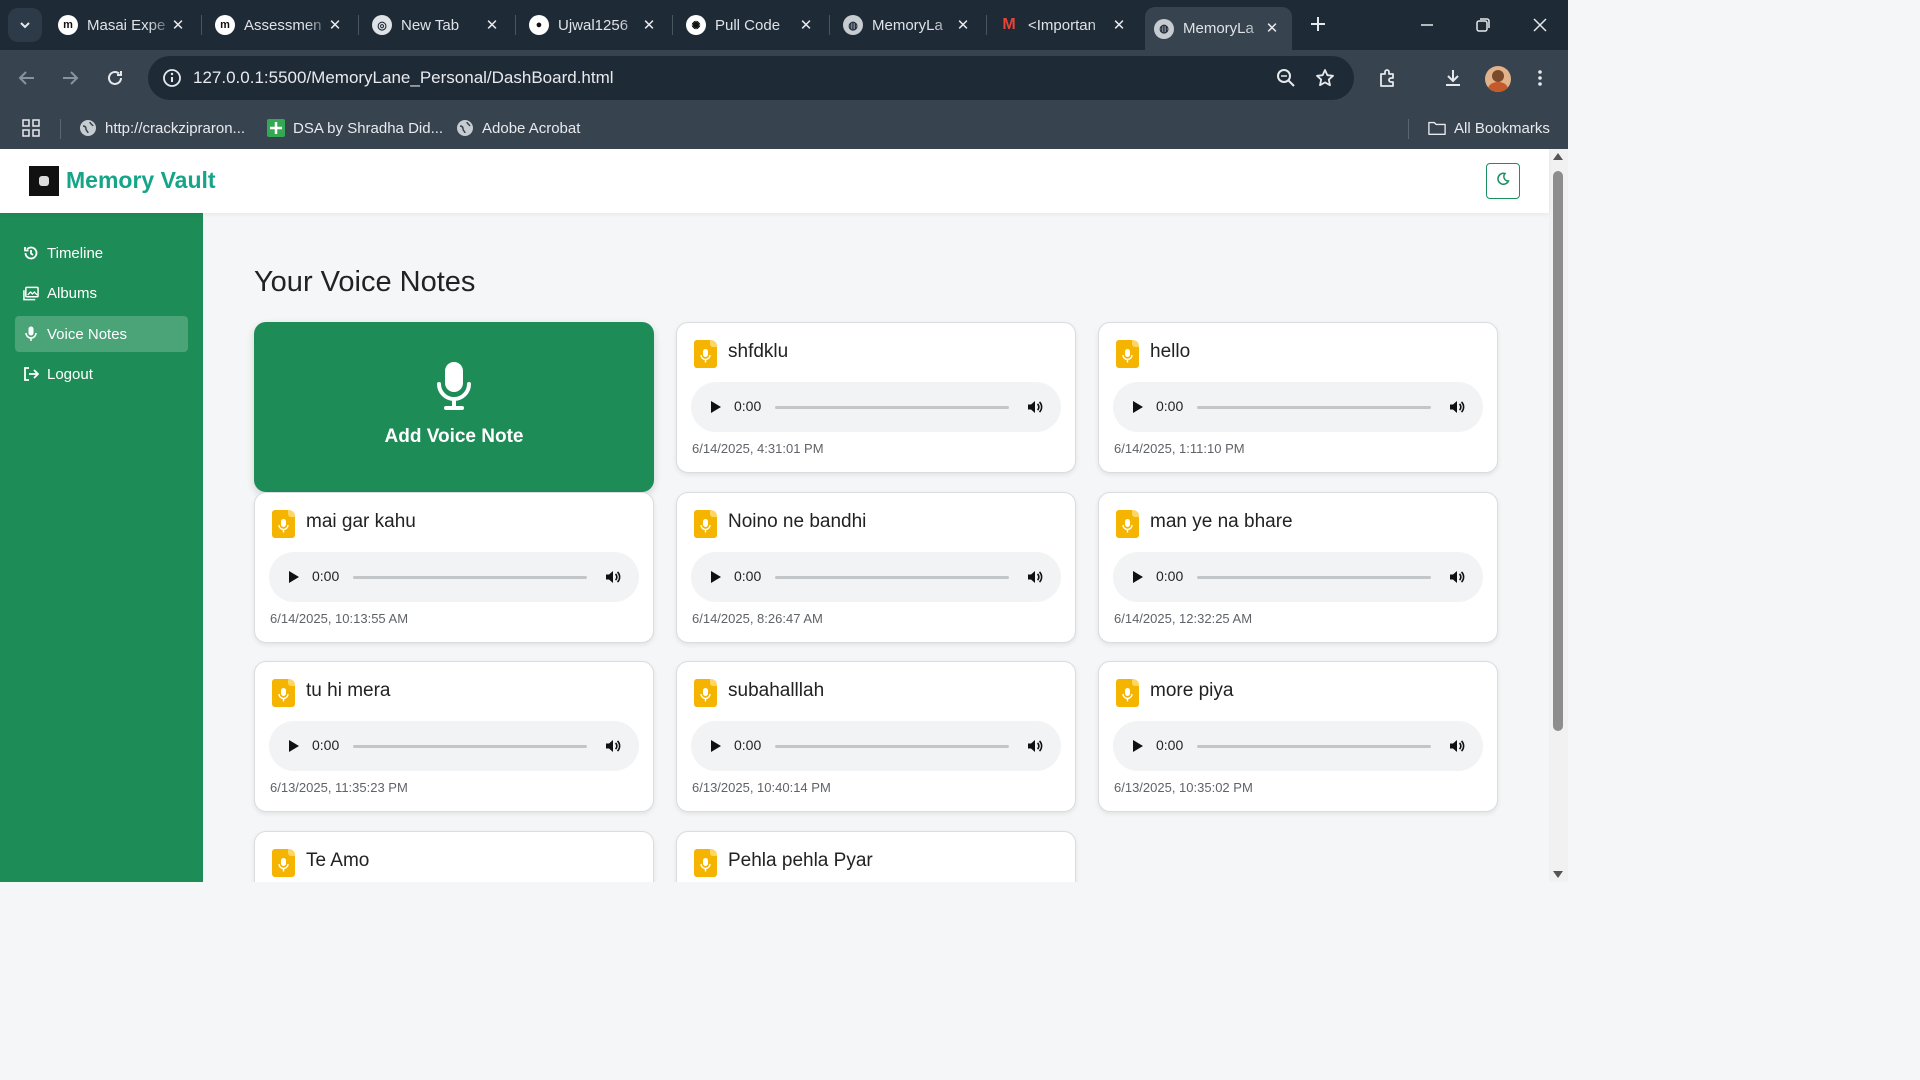 This screenshot has width=1920, height=1080. Describe the element at coordinates (101, 253) in the screenshot. I see `sidebar-item-timeline: Timeline` at that location.